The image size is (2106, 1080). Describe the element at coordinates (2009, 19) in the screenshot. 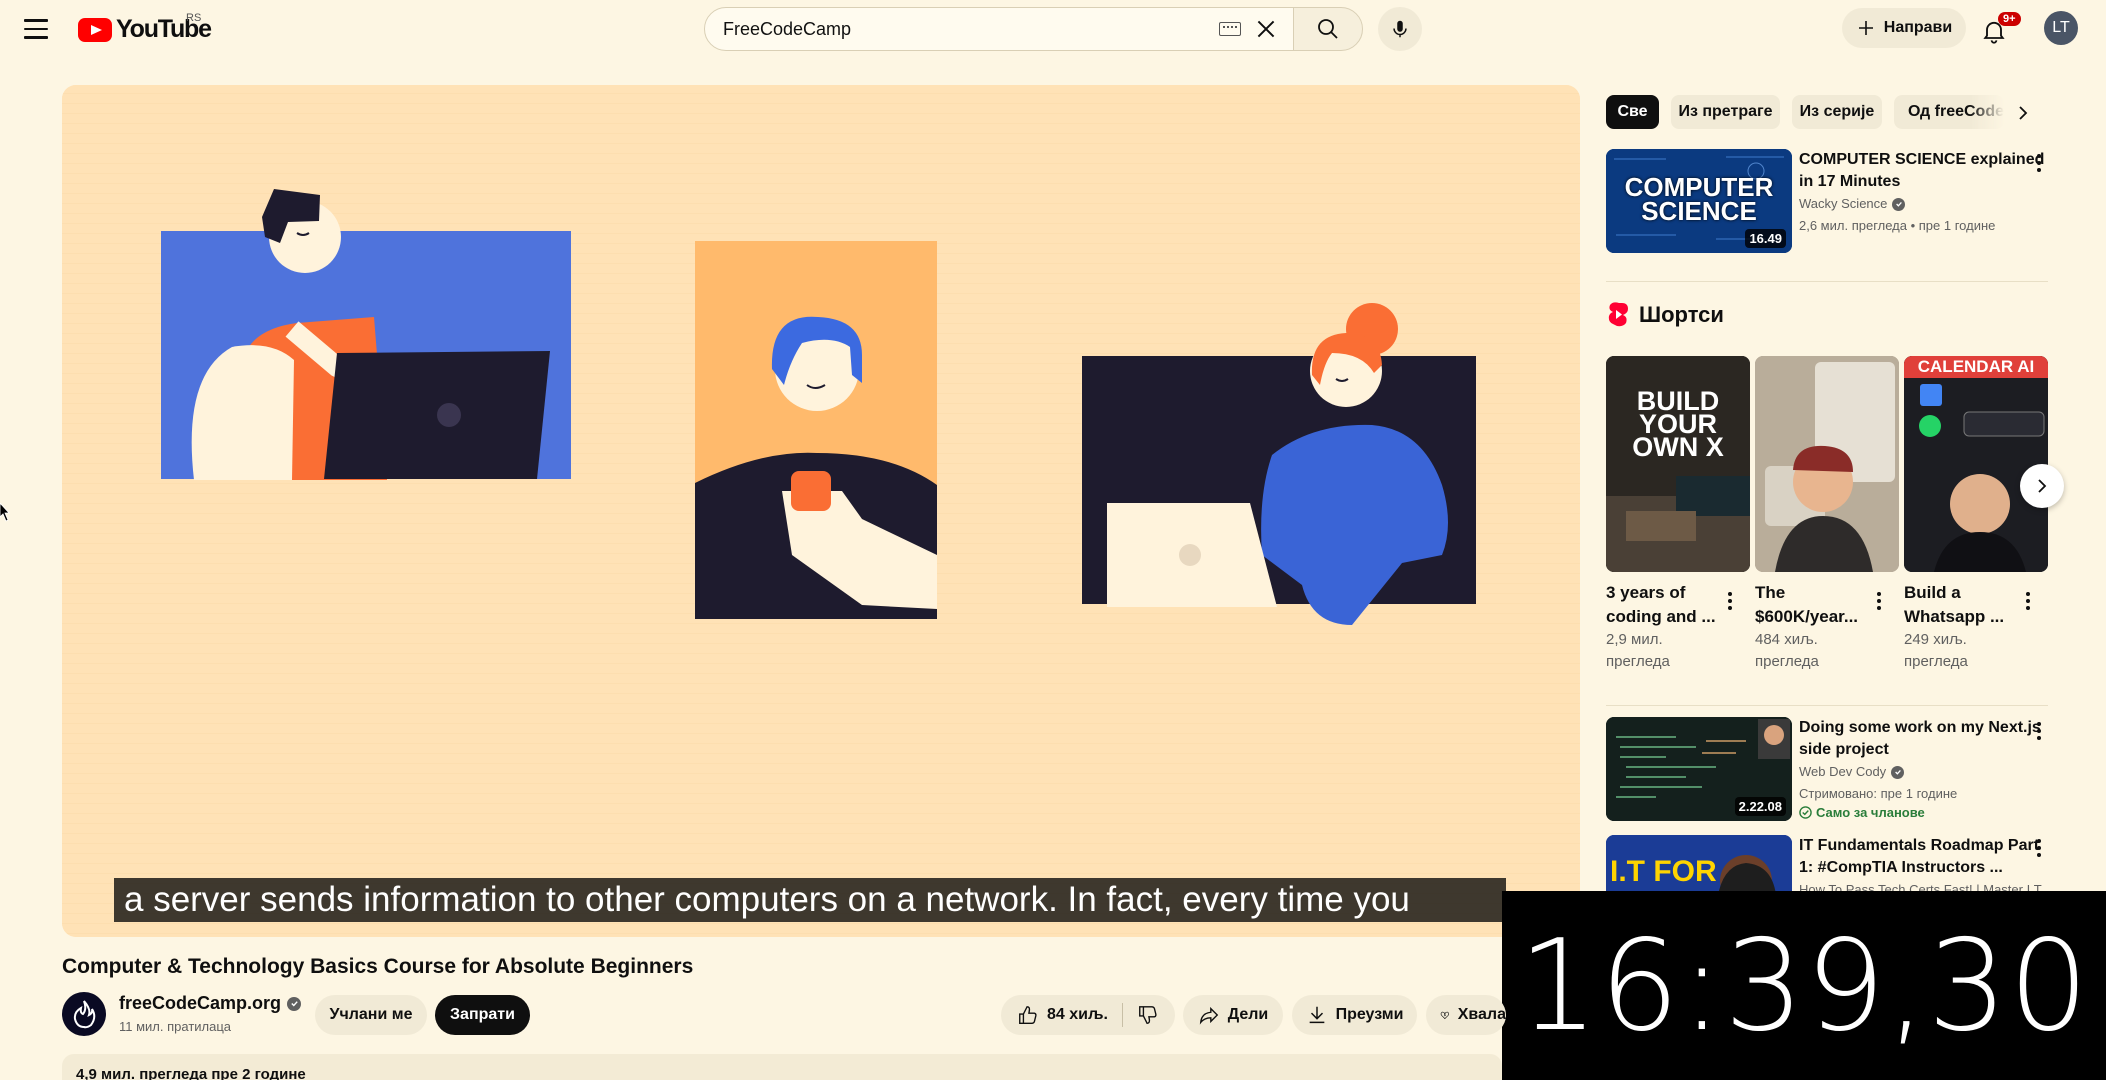

I see `notifications-badge: 9+` at that location.